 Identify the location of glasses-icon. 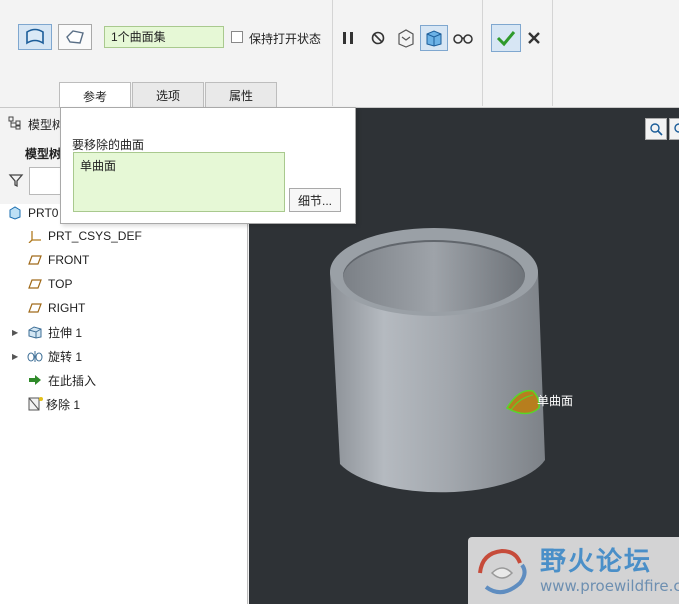
(463, 39).